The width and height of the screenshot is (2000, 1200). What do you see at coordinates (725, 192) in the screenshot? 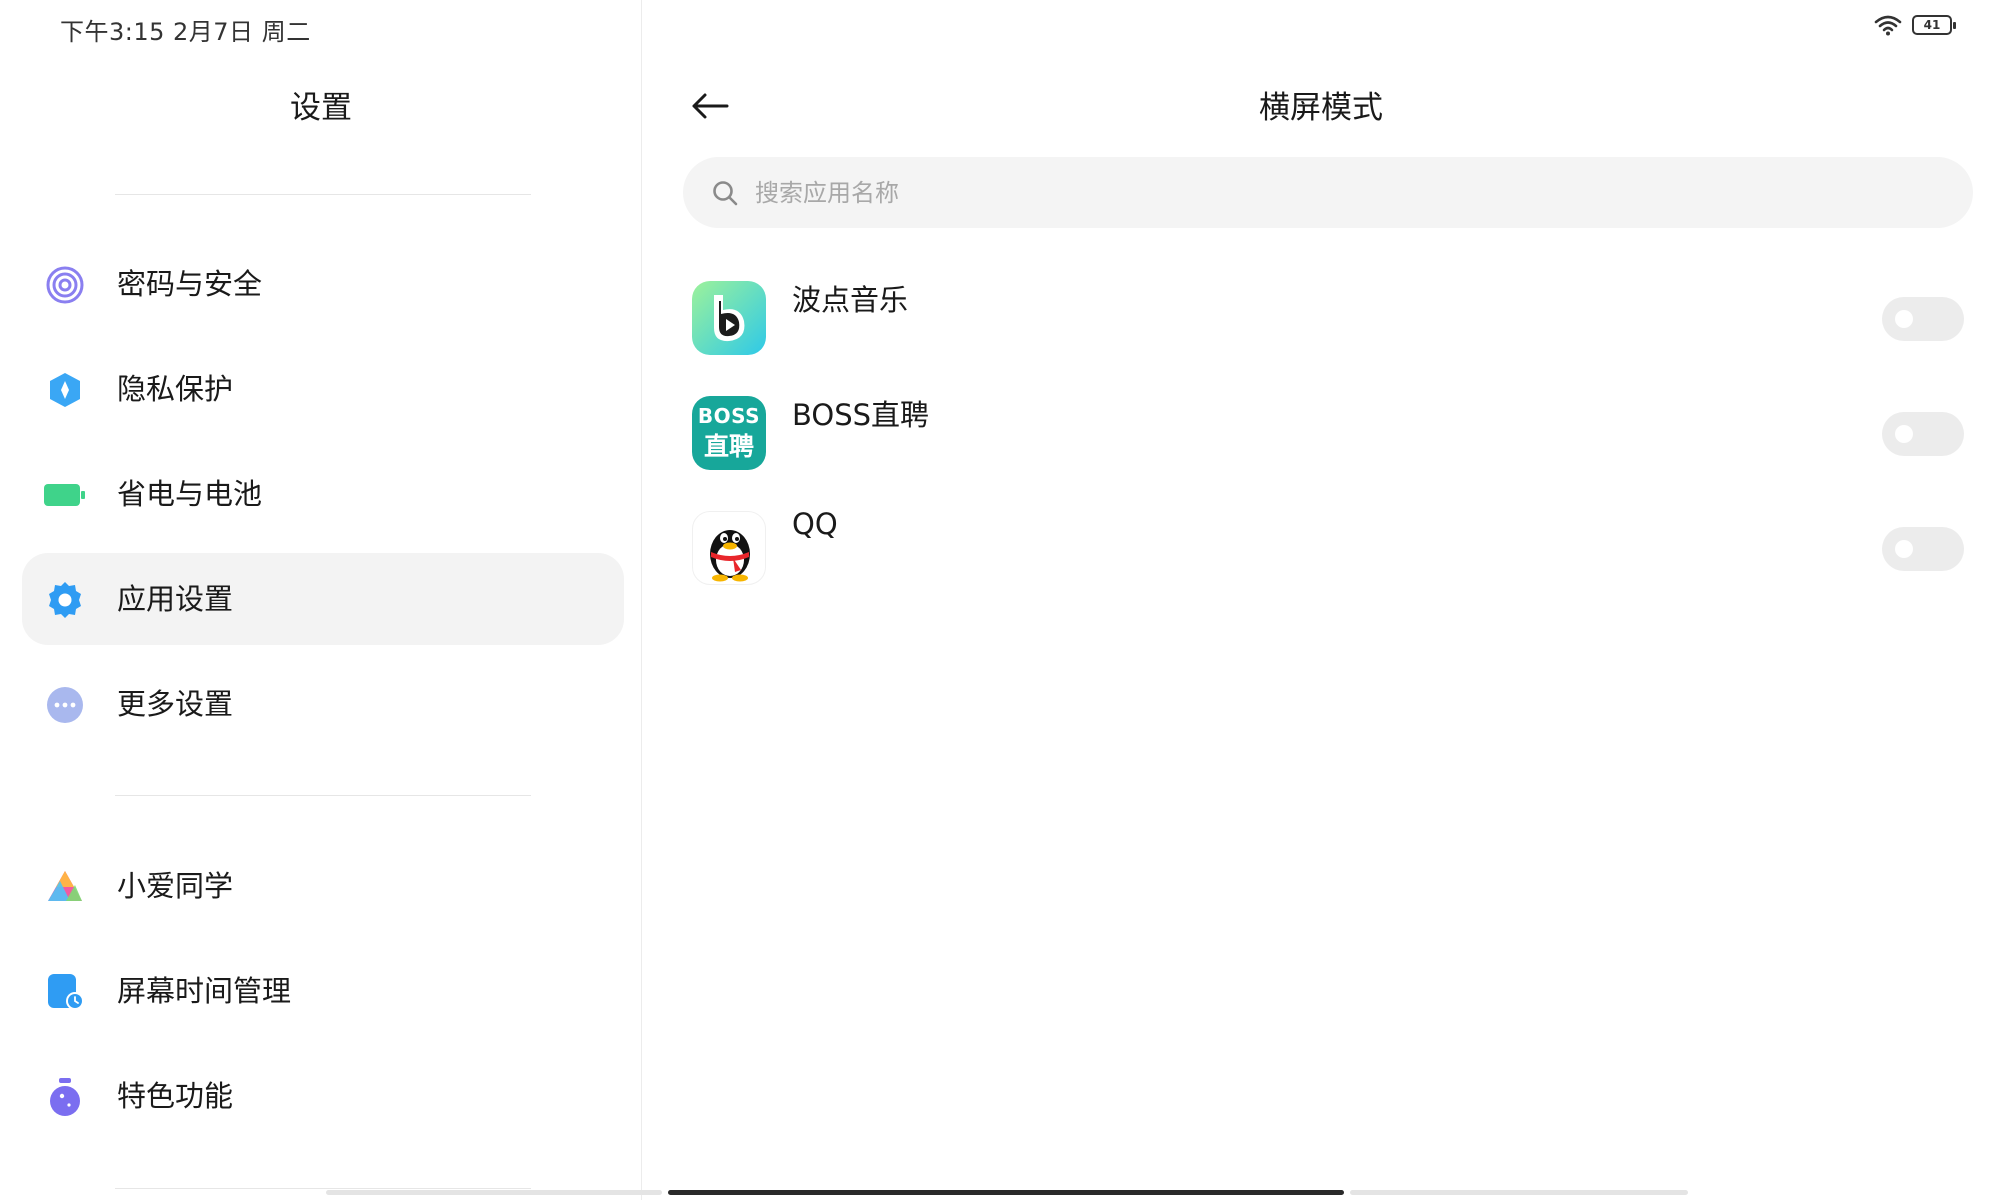
I see `search-icon` at bounding box center [725, 192].